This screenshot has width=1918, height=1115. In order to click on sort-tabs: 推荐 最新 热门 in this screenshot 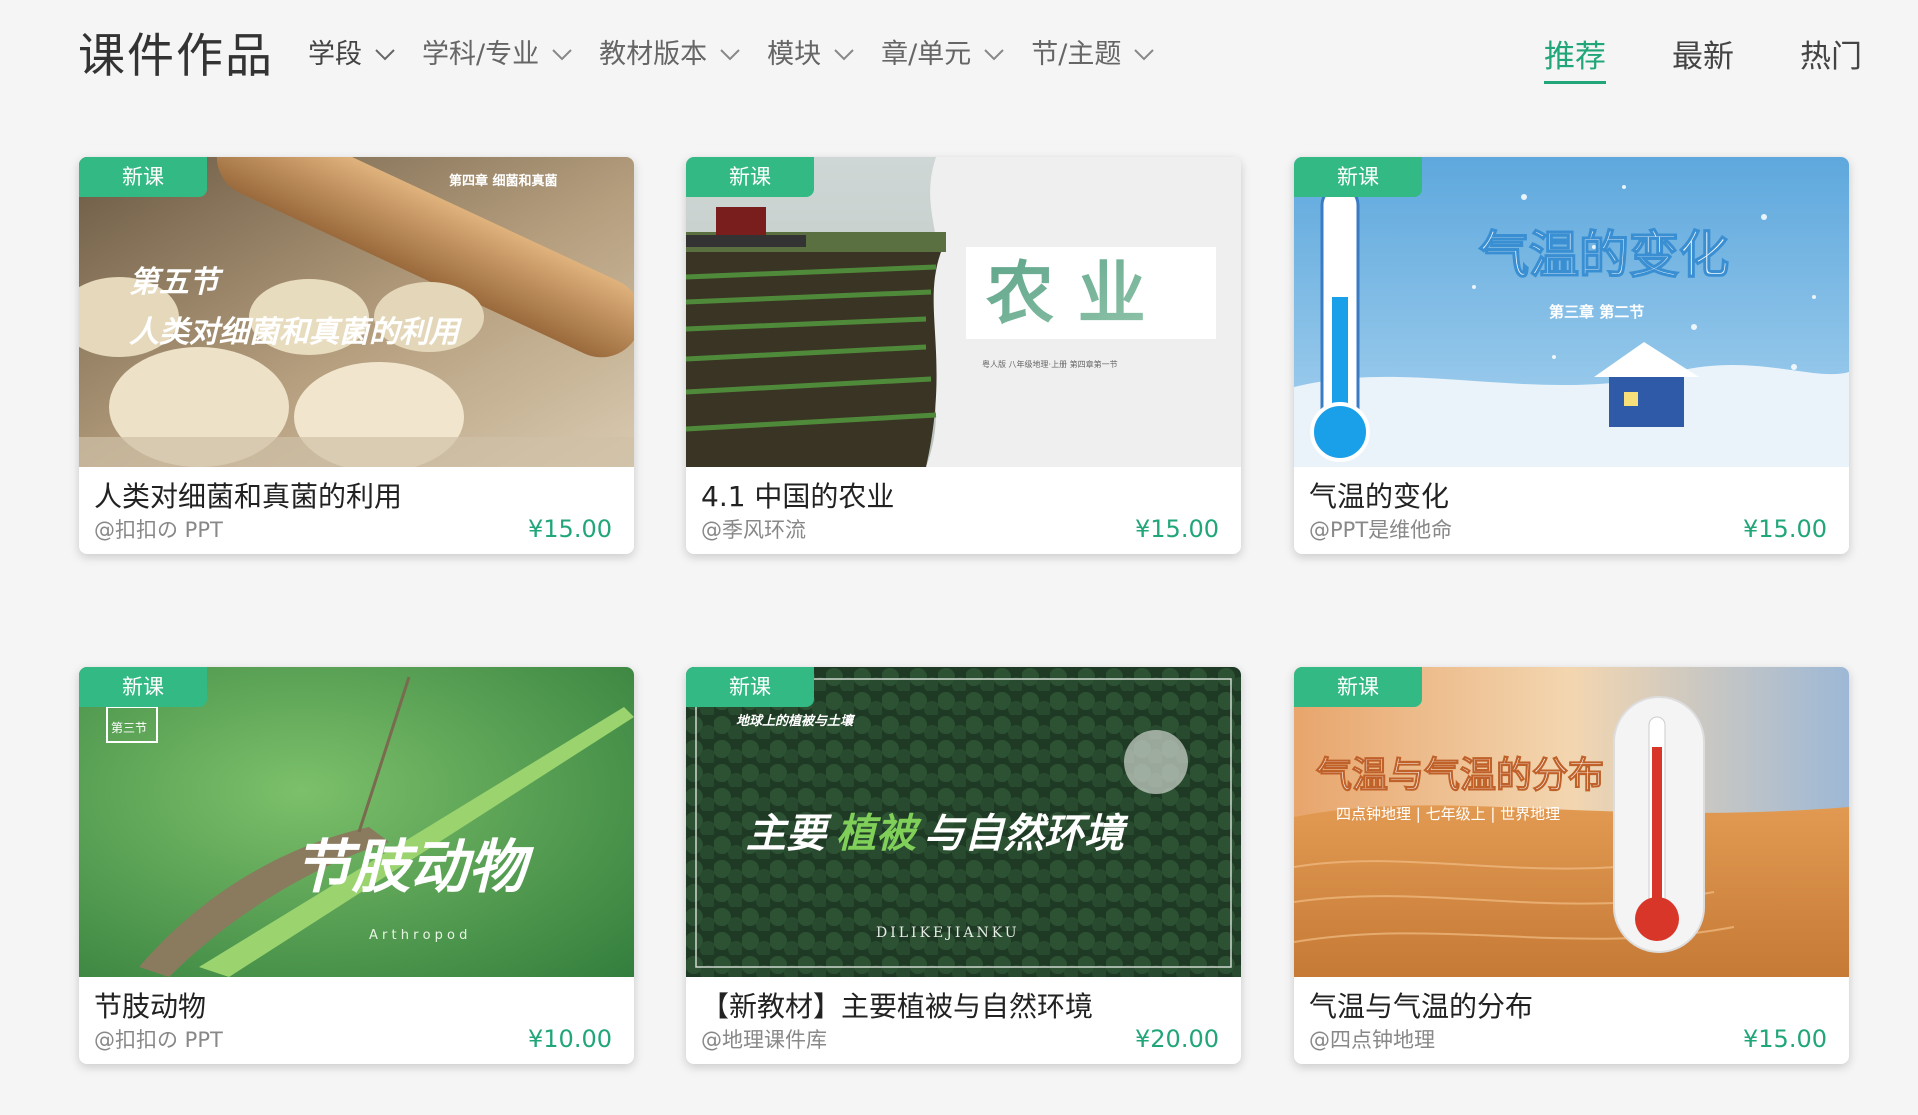, I will do `click(1698, 66)`.